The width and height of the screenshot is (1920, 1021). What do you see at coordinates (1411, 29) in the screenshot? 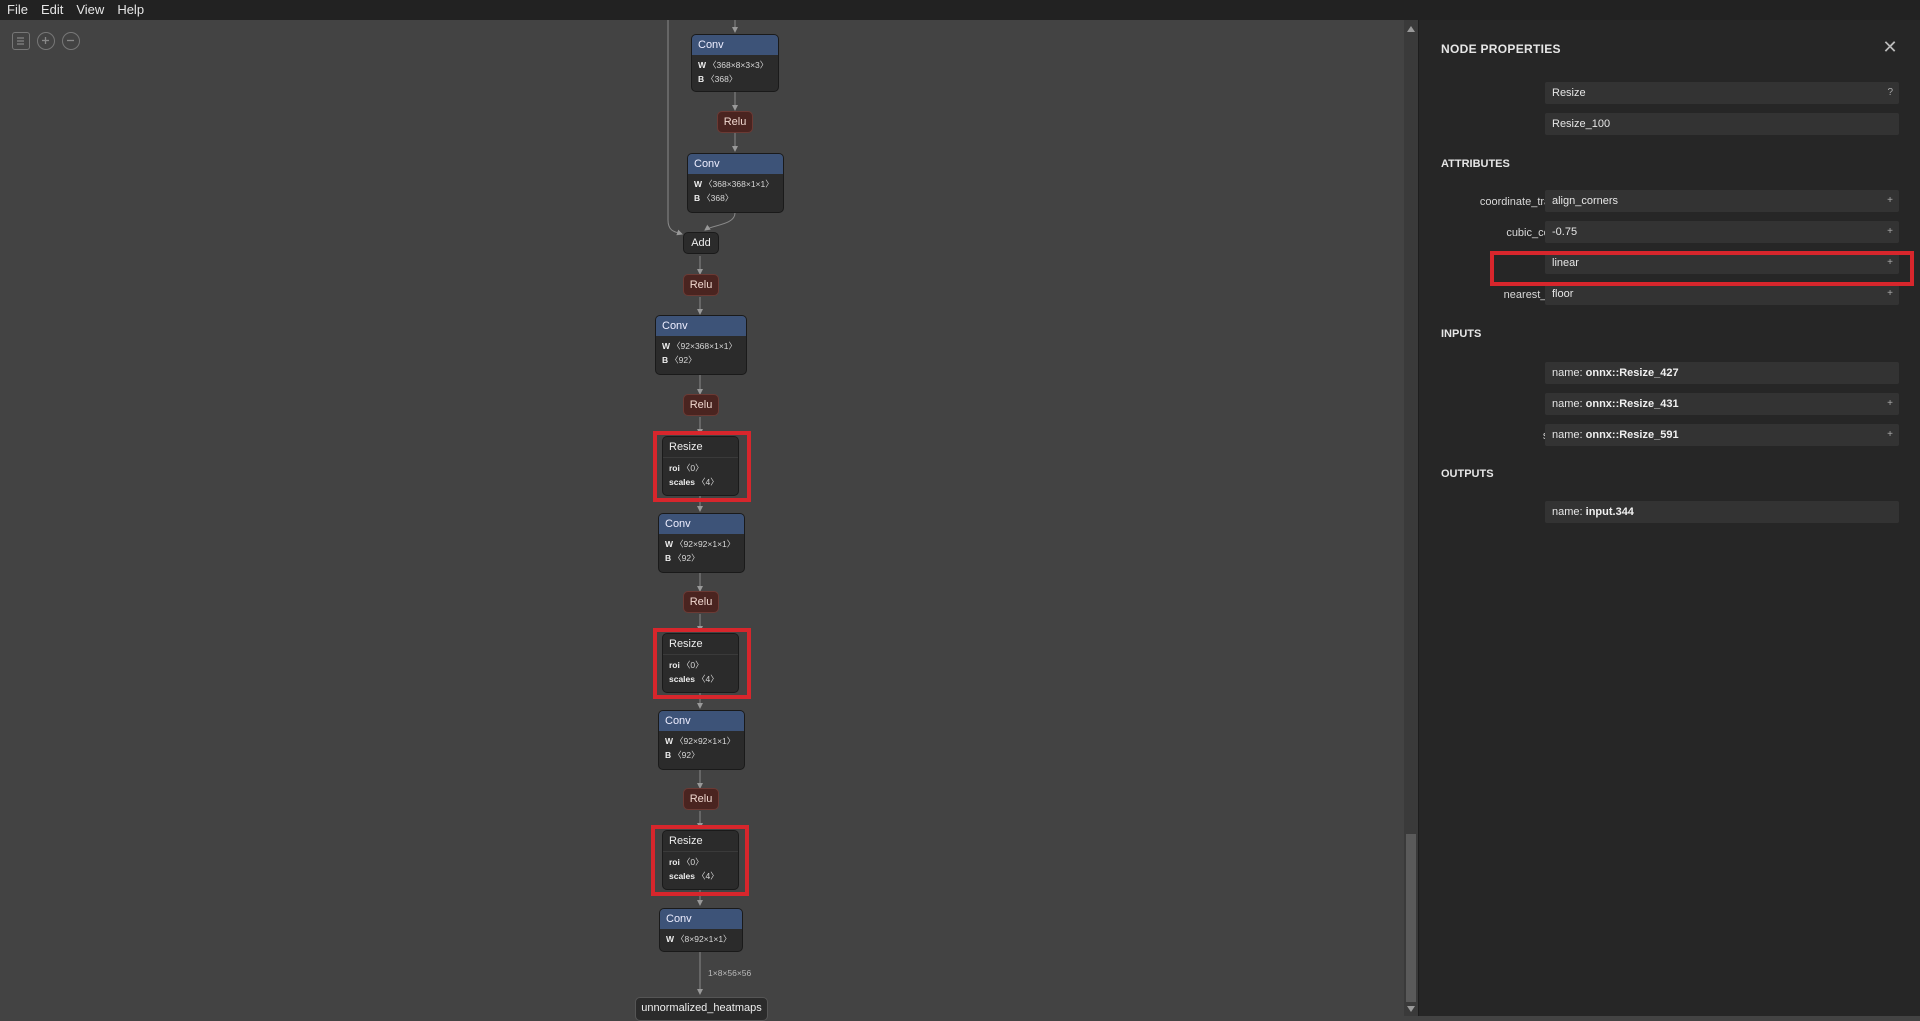
I see `scroll-up-icon` at bounding box center [1411, 29].